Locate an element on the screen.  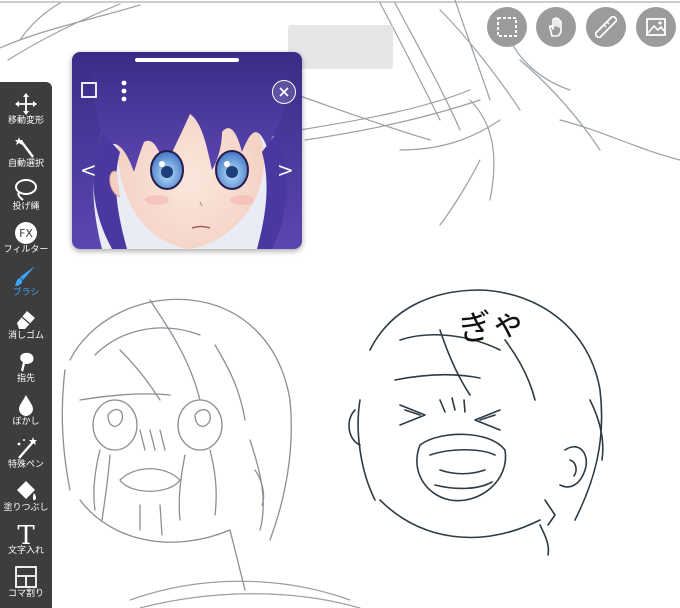
reference-image is located at coordinates (187, 150).